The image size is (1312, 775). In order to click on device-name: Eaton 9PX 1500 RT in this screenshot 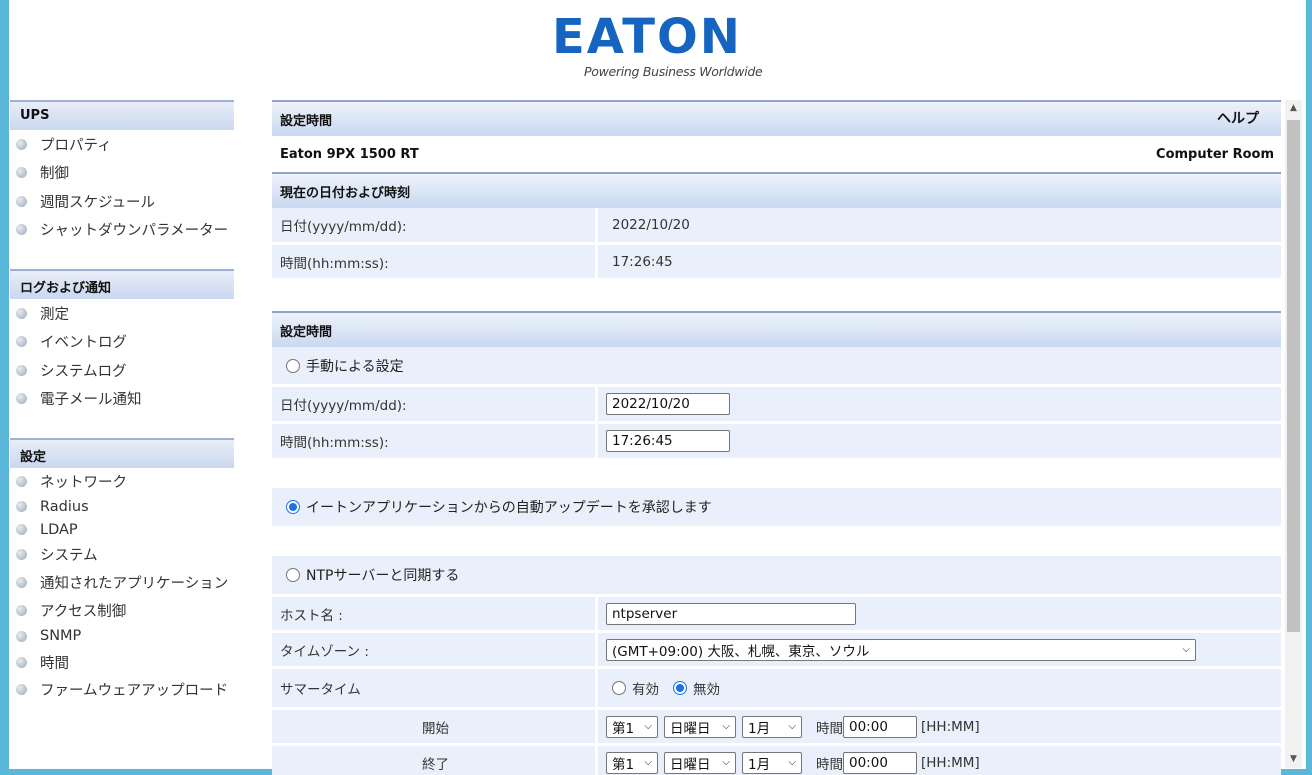, I will do `click(349, 154)`.